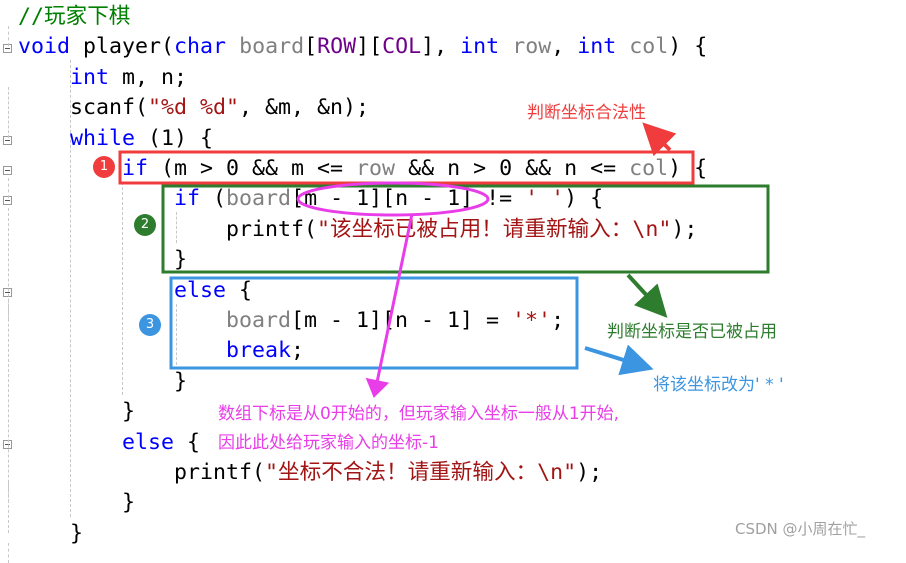 The width and height of the screenshot is (906, 563). Describe the element at coordinates (718, 385) in the screenshot. I see `set-star-note: 将该坐标改为' * '` at that location.